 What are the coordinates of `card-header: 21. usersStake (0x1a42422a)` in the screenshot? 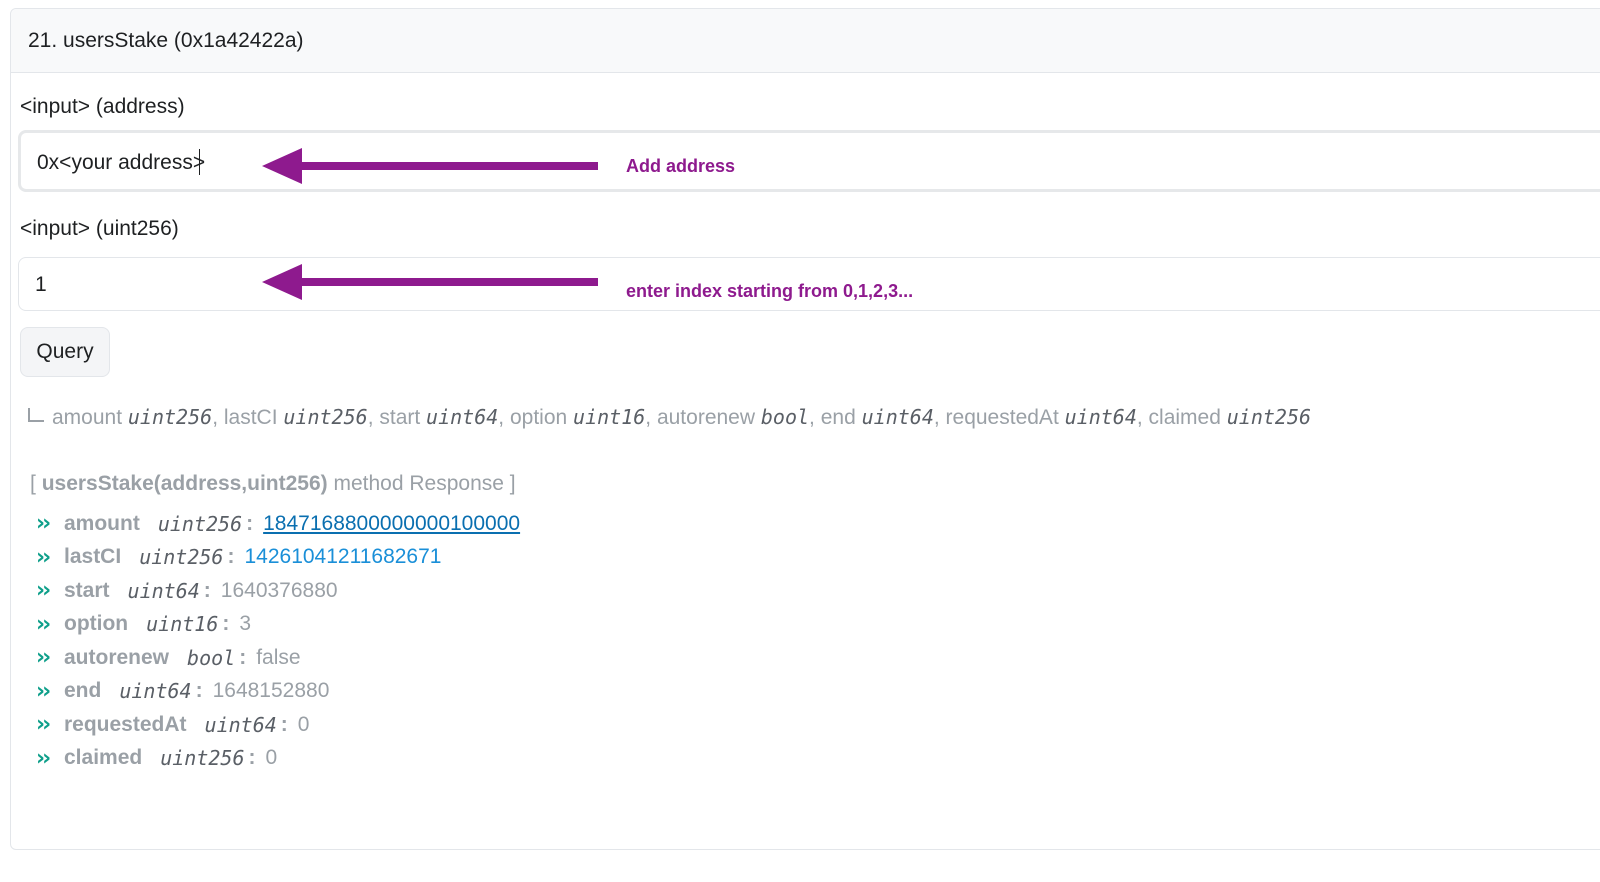 It's located at (805, 41).